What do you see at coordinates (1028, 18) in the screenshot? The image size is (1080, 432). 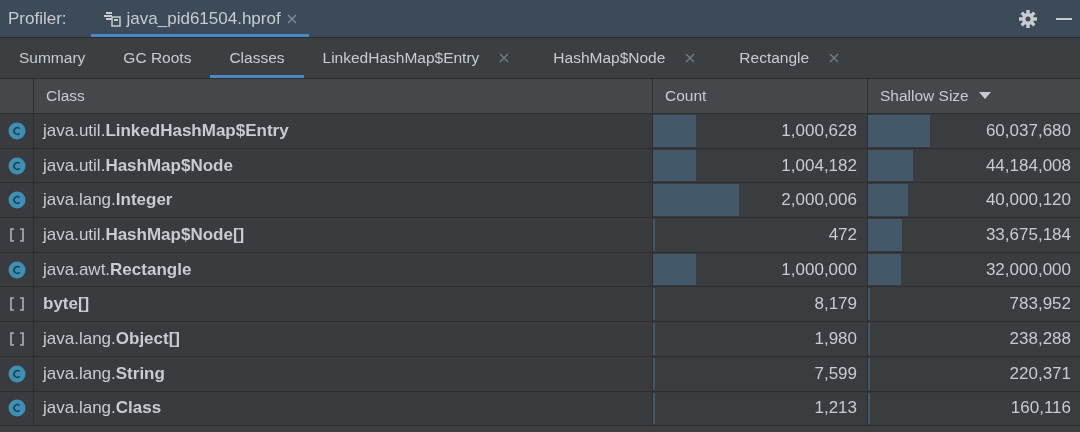 I see `settings-icon` at bounding box center [1028, 18].